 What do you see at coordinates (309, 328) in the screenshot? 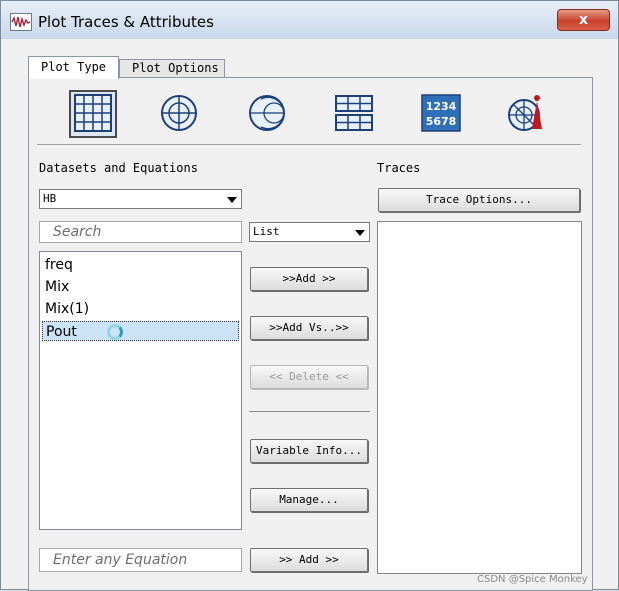
I see `add-vs-button: >>Add Vs..>>` at bounding box center [309, 328].